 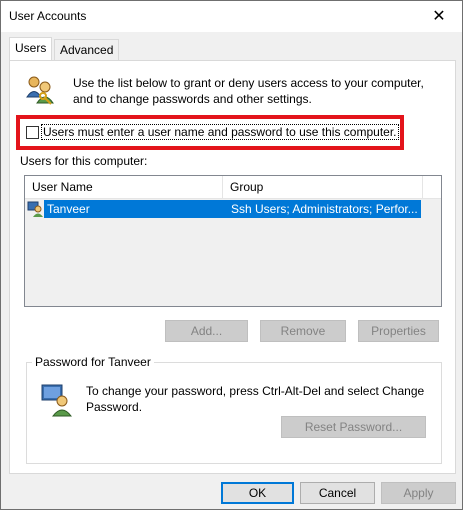 I want to click on require-password-checkbox, so click(x=32, y=132).